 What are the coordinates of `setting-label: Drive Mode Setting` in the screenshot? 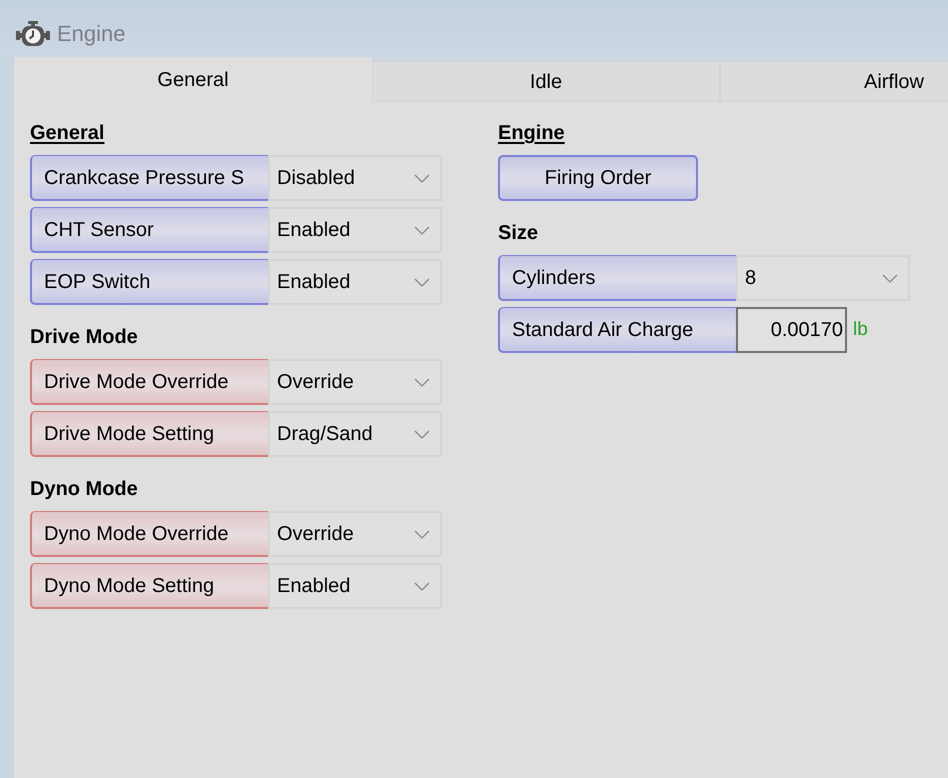 It's located at (149, 434).